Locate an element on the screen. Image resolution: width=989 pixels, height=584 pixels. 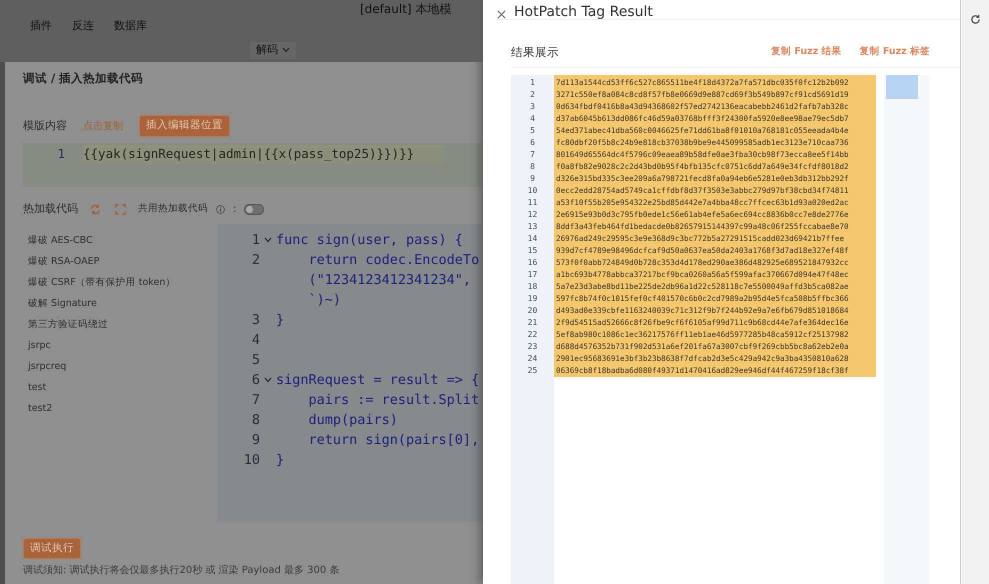
code-line: pairs := result.Split is located at coordinates (394, 400).